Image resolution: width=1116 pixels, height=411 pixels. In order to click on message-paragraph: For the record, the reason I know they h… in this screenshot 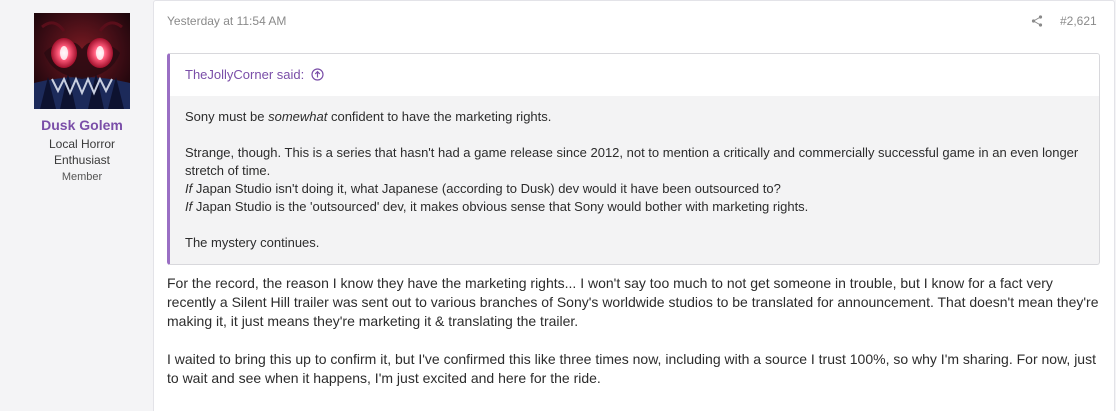, I will do `click(633, 302)`.